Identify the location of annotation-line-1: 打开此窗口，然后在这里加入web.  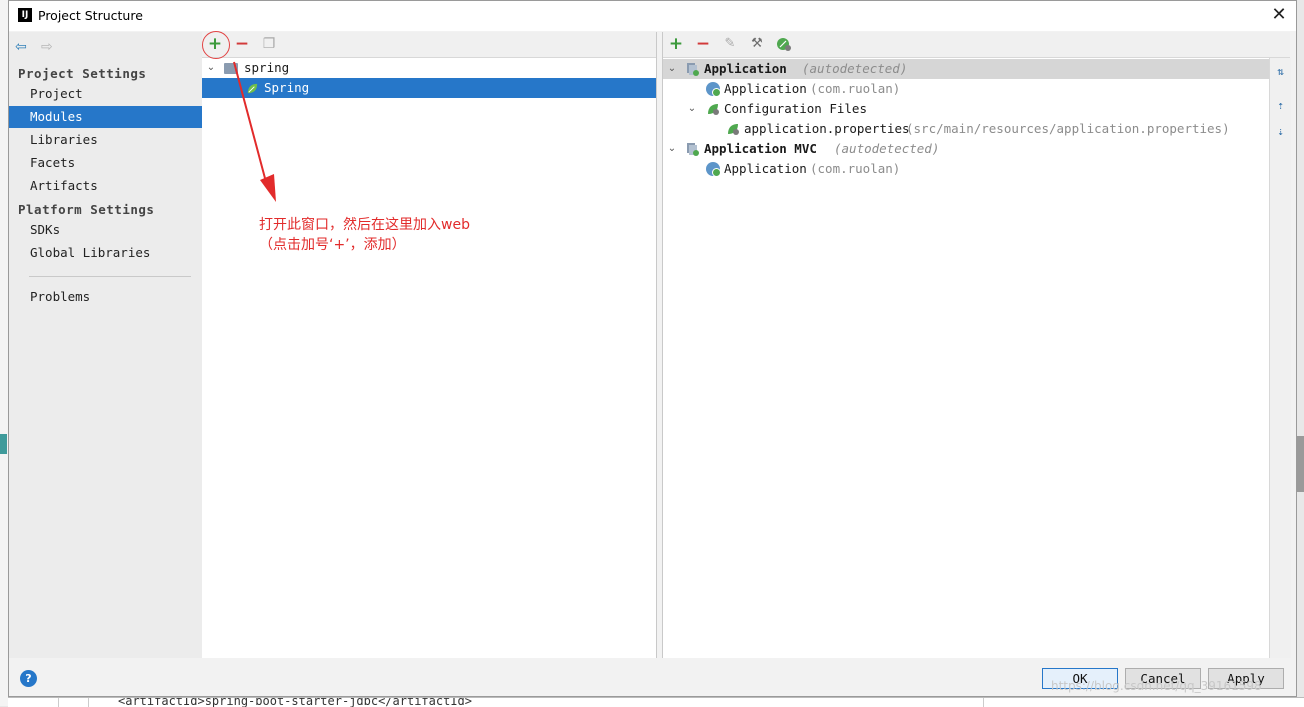
(364, 225).